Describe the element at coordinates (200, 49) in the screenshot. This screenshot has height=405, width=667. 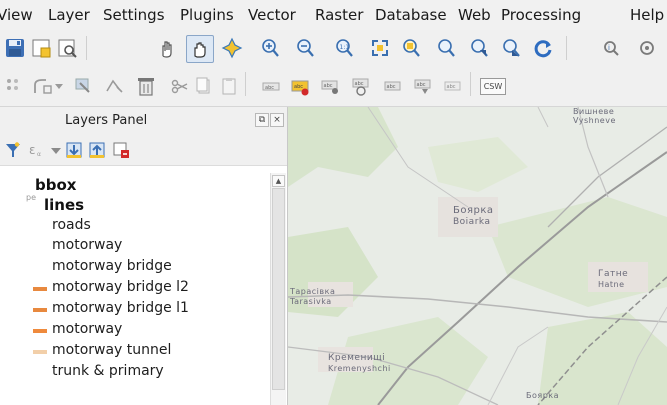
I see `pan-map-icon` at that location.